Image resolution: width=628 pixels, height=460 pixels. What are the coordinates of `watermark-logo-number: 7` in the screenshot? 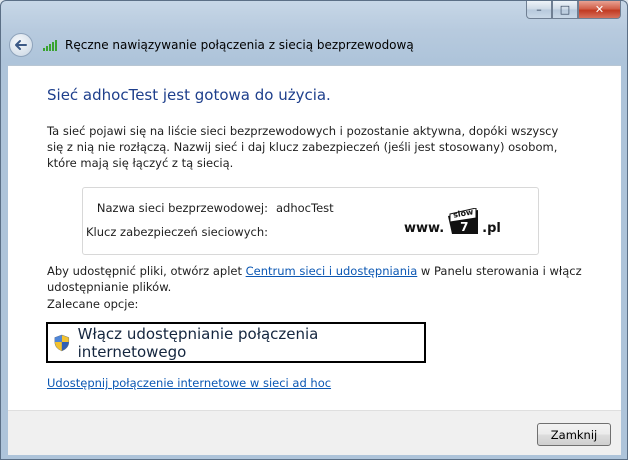 It's located at (464, 227).